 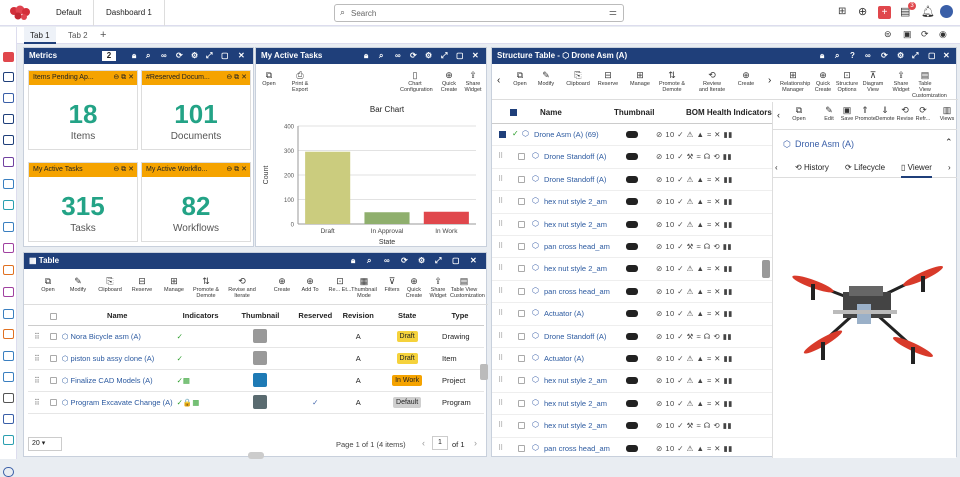 What do you see at coordinates (328, 187) in the screenshot?
I see `bar-draft` at bounding box center [328, 187].